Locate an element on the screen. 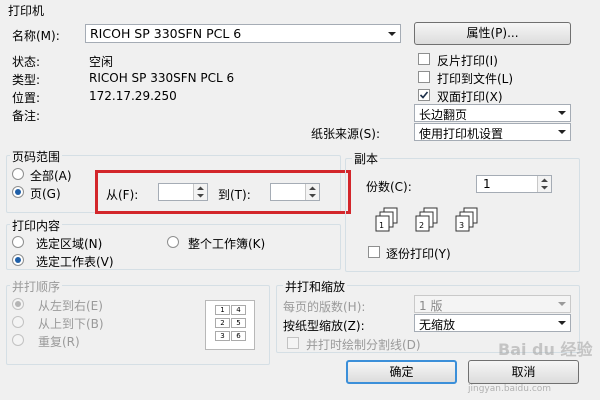 This screenshot has width=600, height=400. page-range-all-radio is located at coordinates (18, 174).